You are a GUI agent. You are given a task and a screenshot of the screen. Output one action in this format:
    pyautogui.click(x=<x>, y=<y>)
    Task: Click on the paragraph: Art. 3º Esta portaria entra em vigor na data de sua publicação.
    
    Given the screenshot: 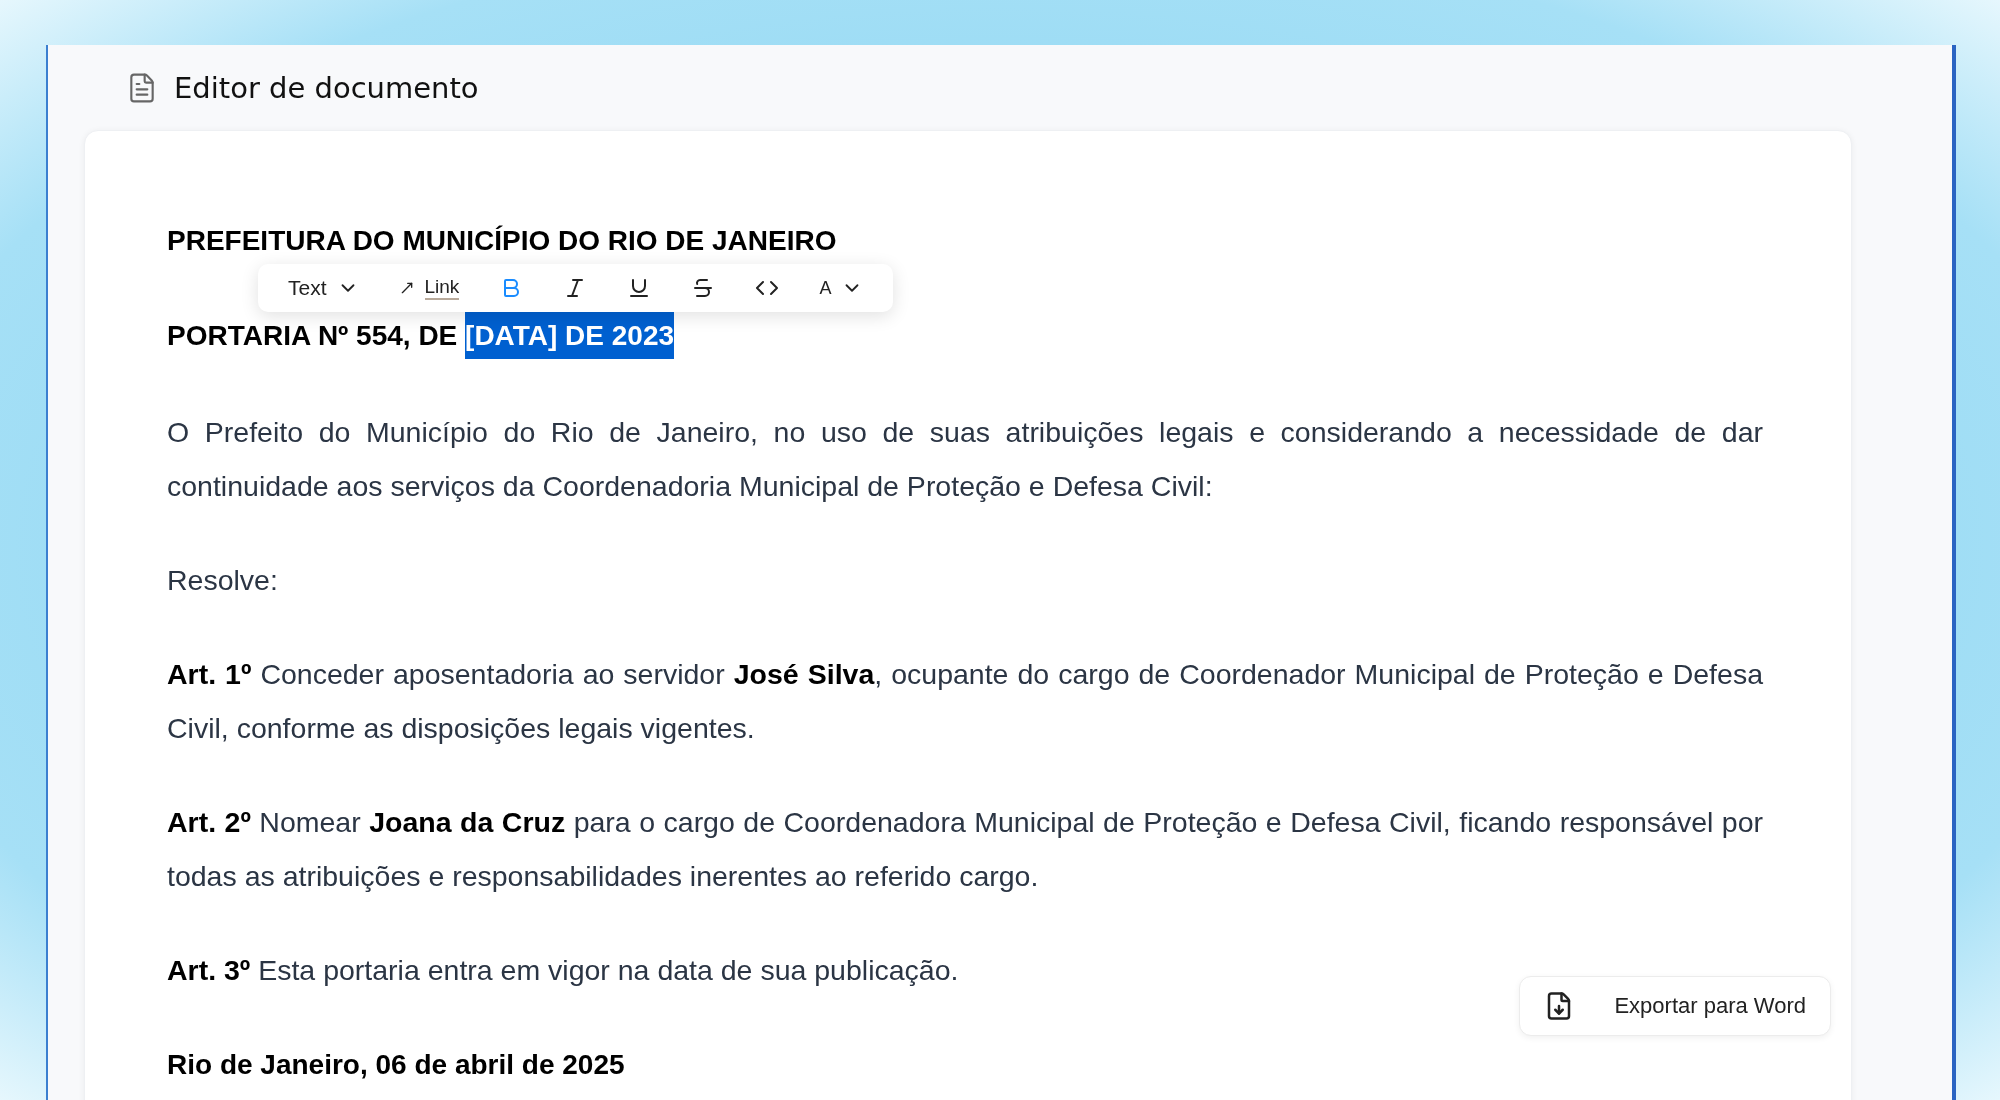 What is the action you would take?
    pyautogui.click(x=563, y=970)
    